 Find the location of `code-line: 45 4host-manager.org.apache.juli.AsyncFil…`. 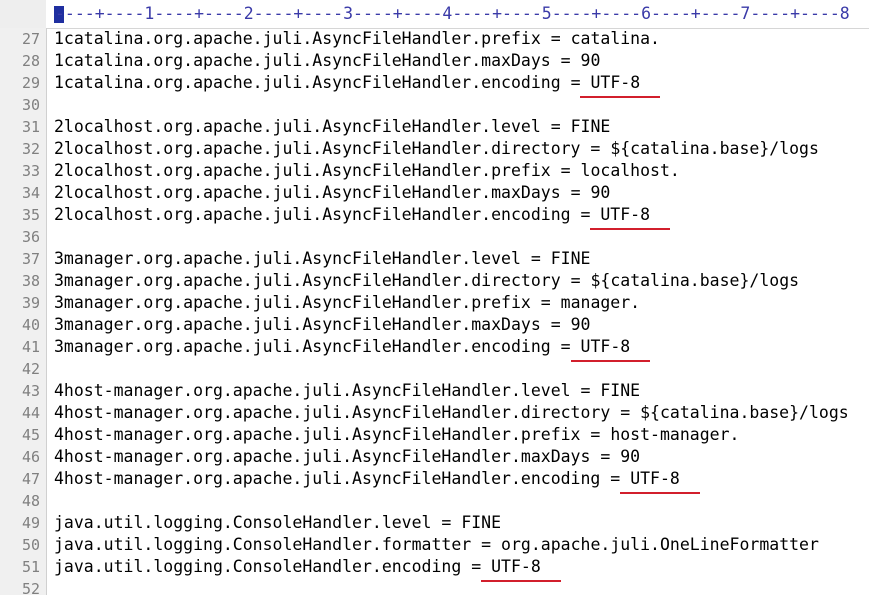

code-line: 45 4host-manager.org.apache.juli.AsyncFil… is located at coordinates (434, 435).